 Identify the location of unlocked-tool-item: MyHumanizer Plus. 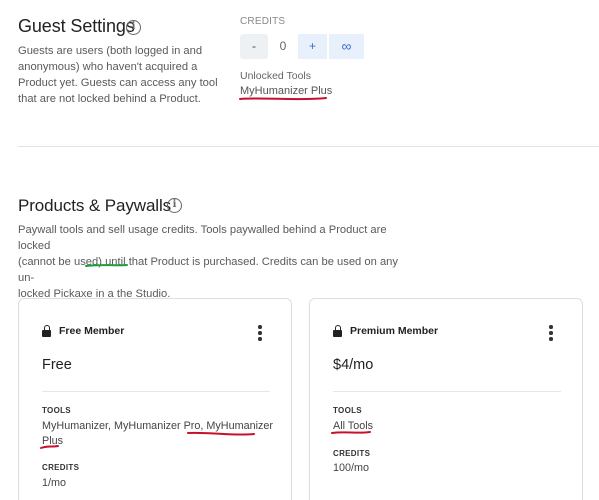
(286, 91).